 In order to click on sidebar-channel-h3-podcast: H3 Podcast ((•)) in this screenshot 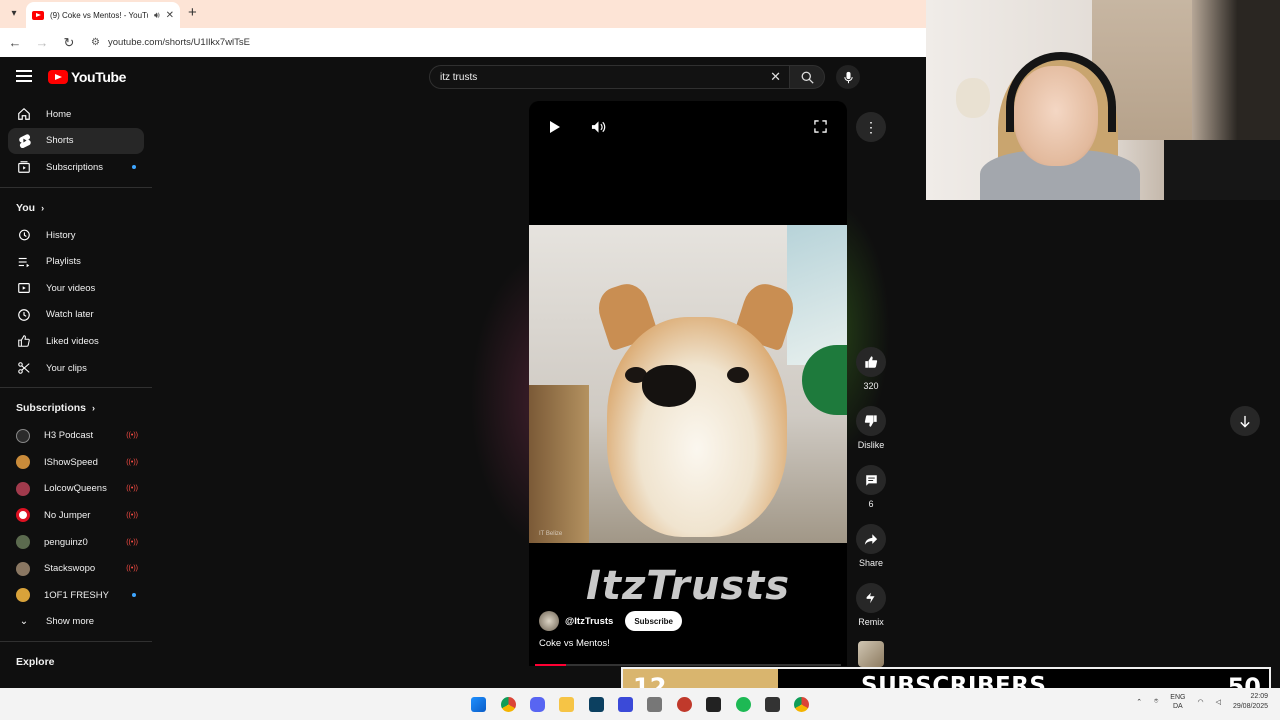, I will do `click(76, 435)`.